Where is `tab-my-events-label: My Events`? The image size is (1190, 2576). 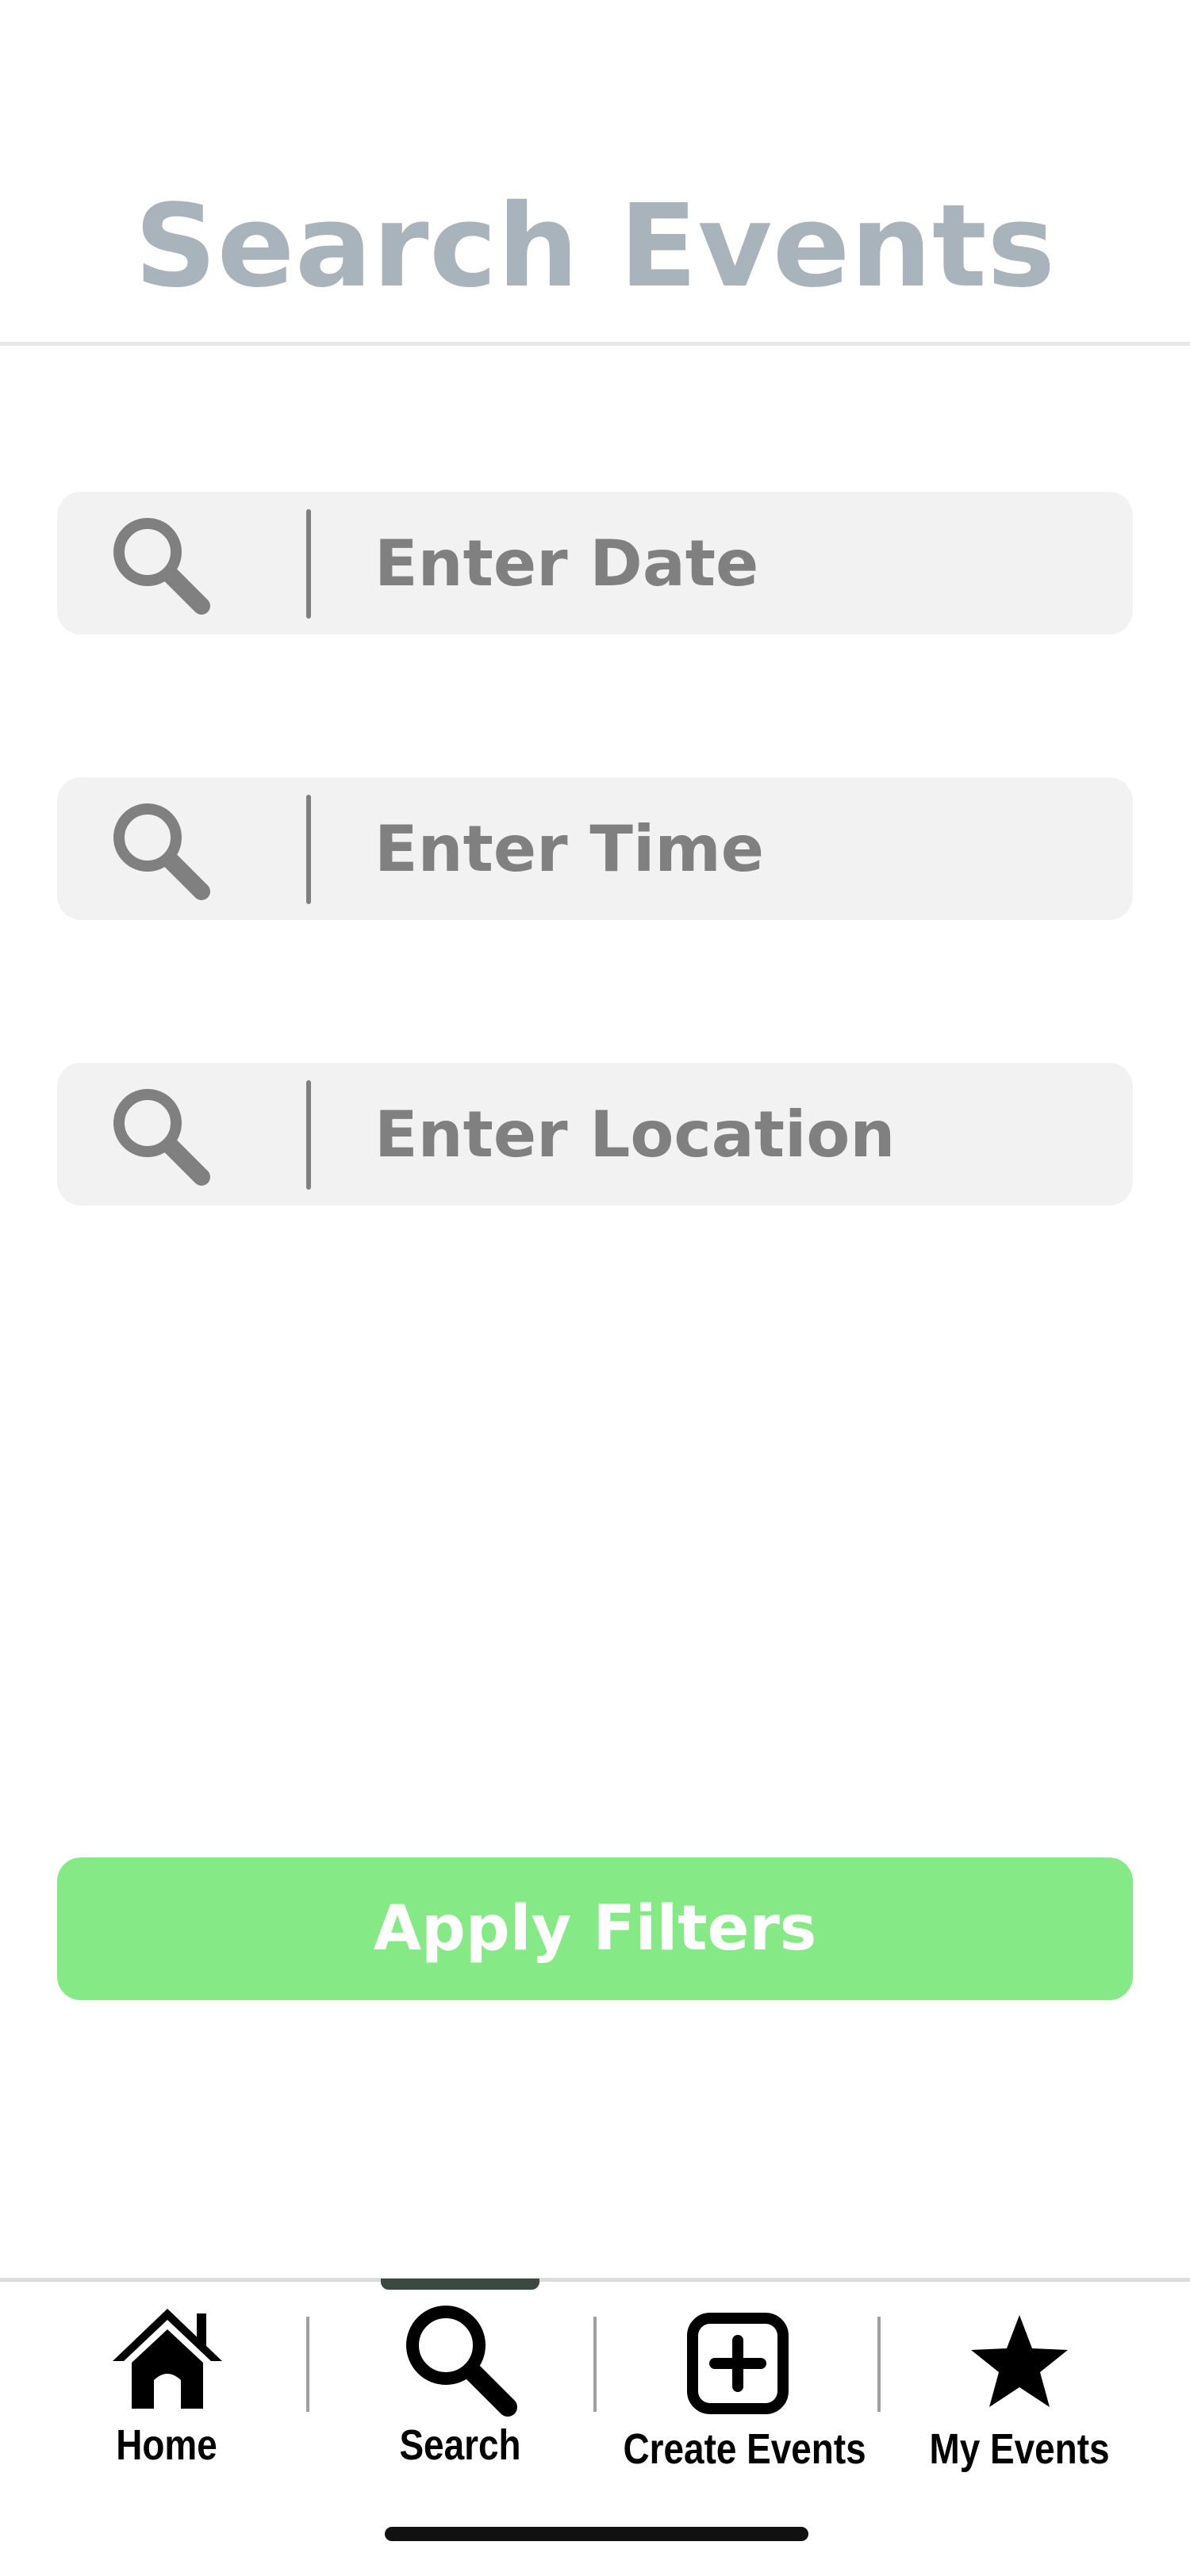 tab-my-events-label: My Events is located at coordinates (1019, 2449).